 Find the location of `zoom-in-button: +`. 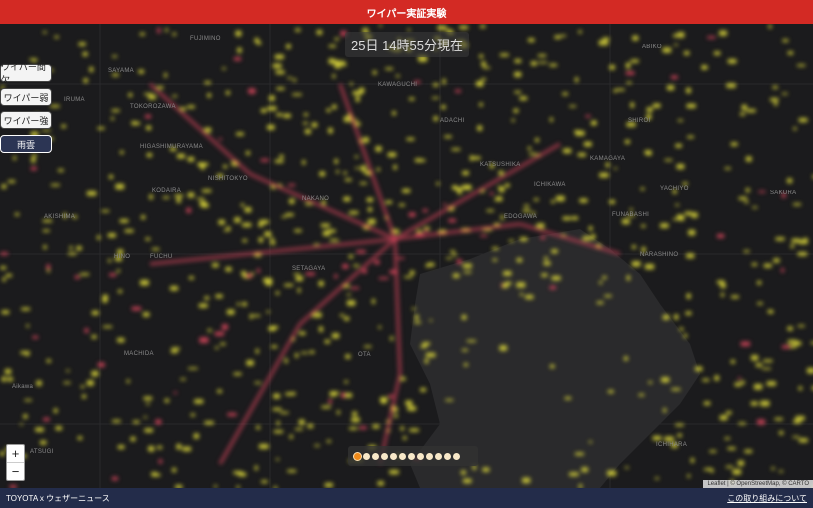

zoom-in-button: + is located at coordinates (15, 453).